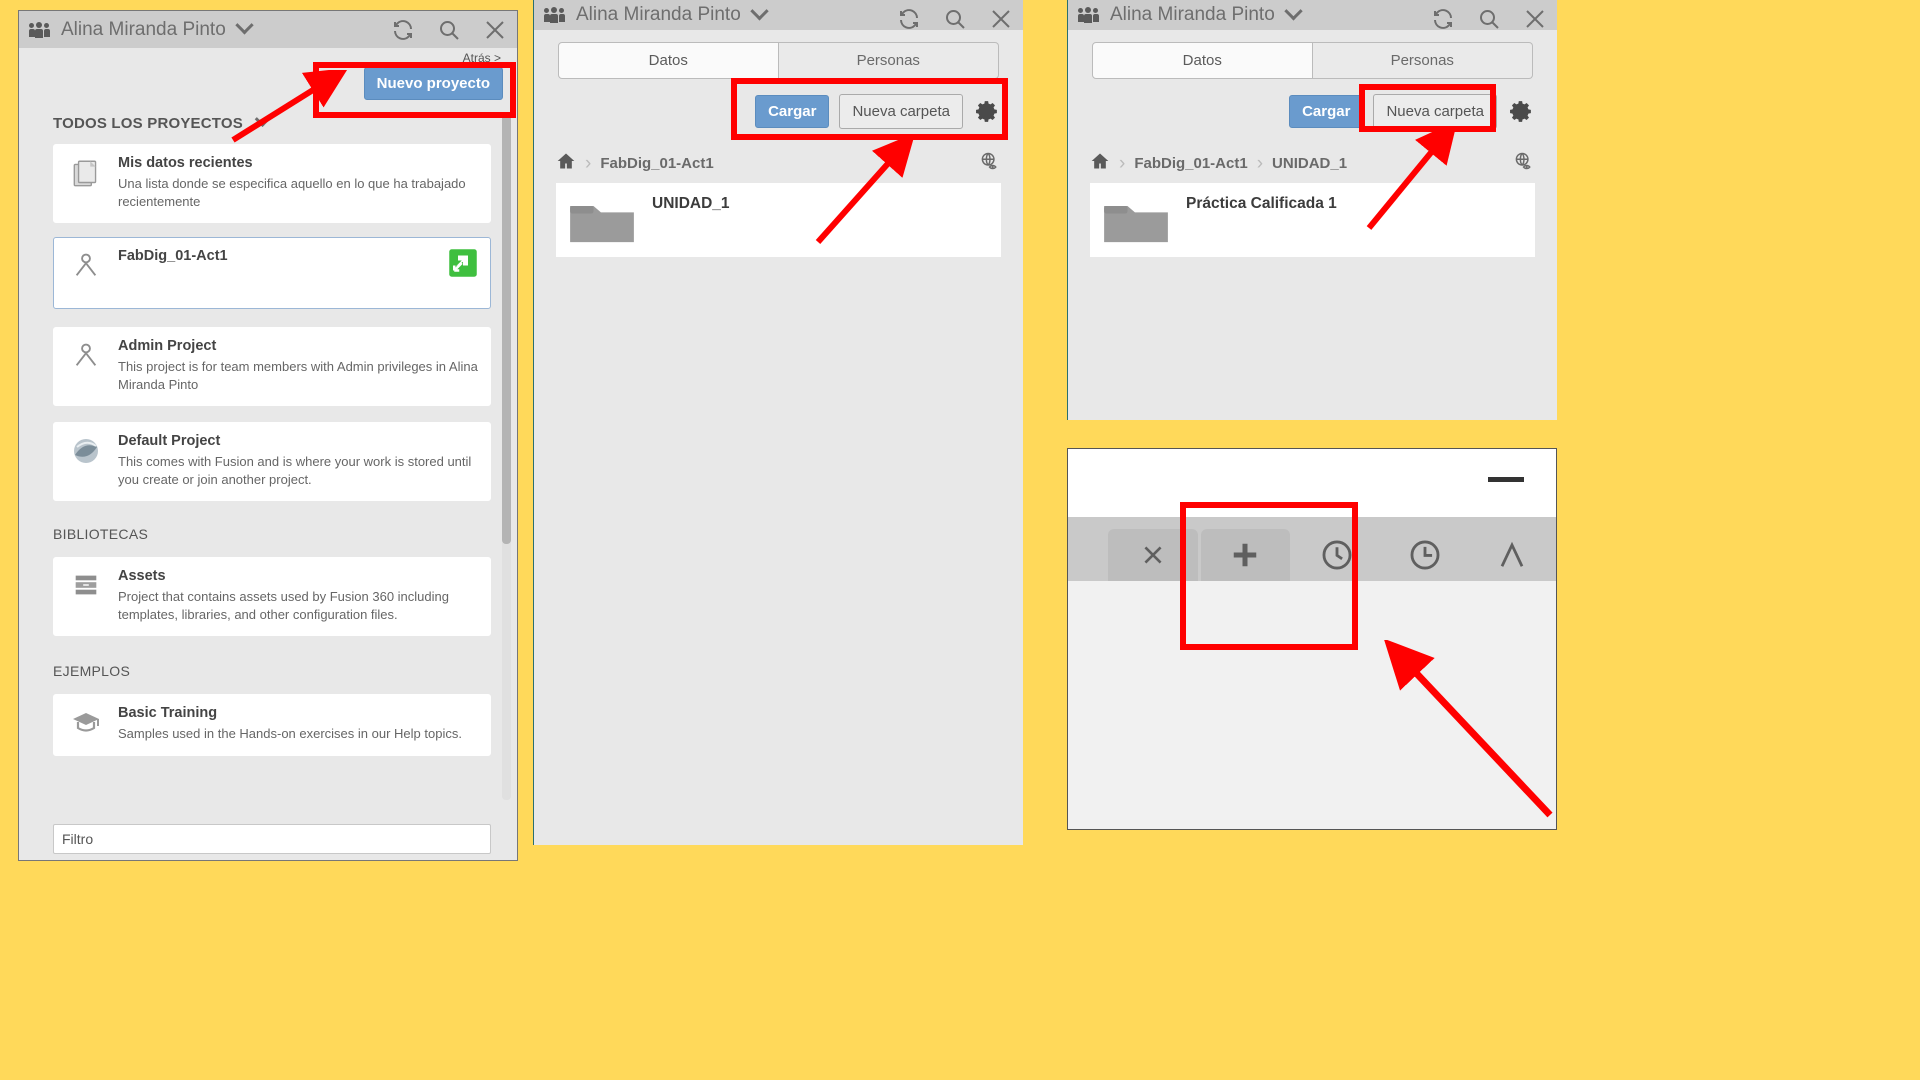 The height and width of the screenshot is (1080, 1920). I want to click on section-bibliotecas: BIBLIOTECAS, so click(268, 534).